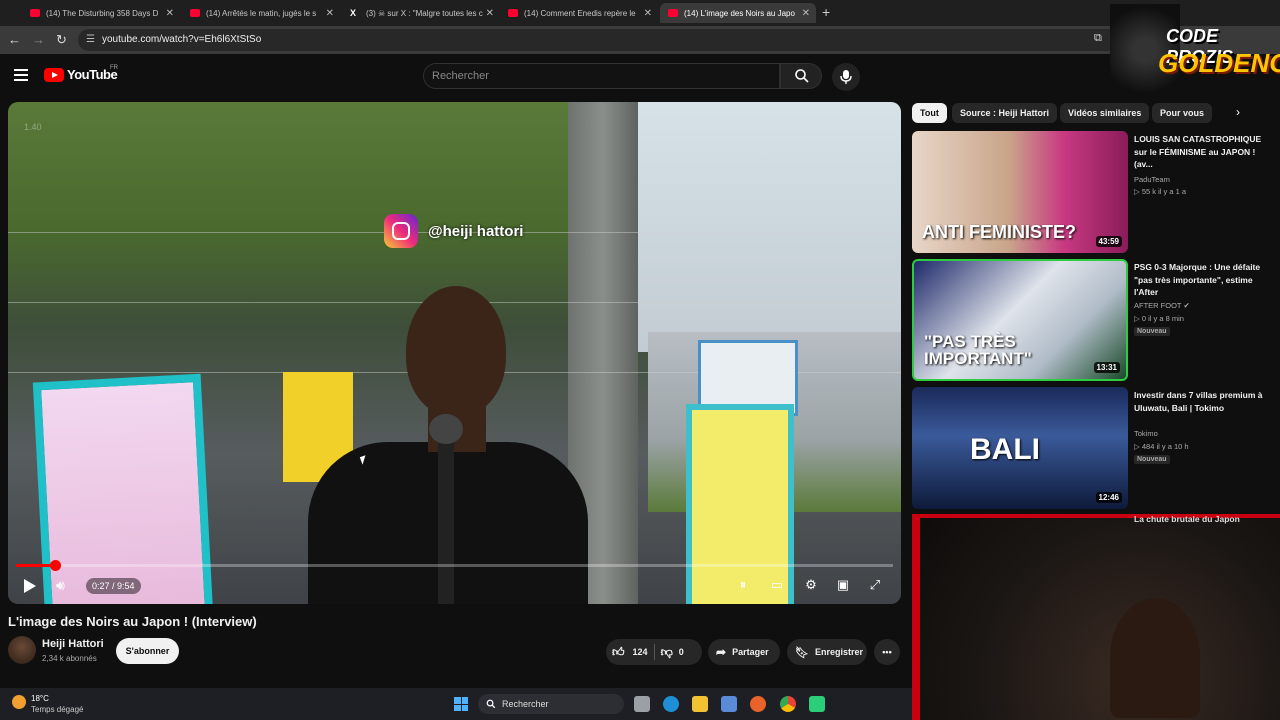 This screenshot has height=720, width=1280. I want to click on tab-label: (14) Comment Enedis repère le, so click(580, 13).